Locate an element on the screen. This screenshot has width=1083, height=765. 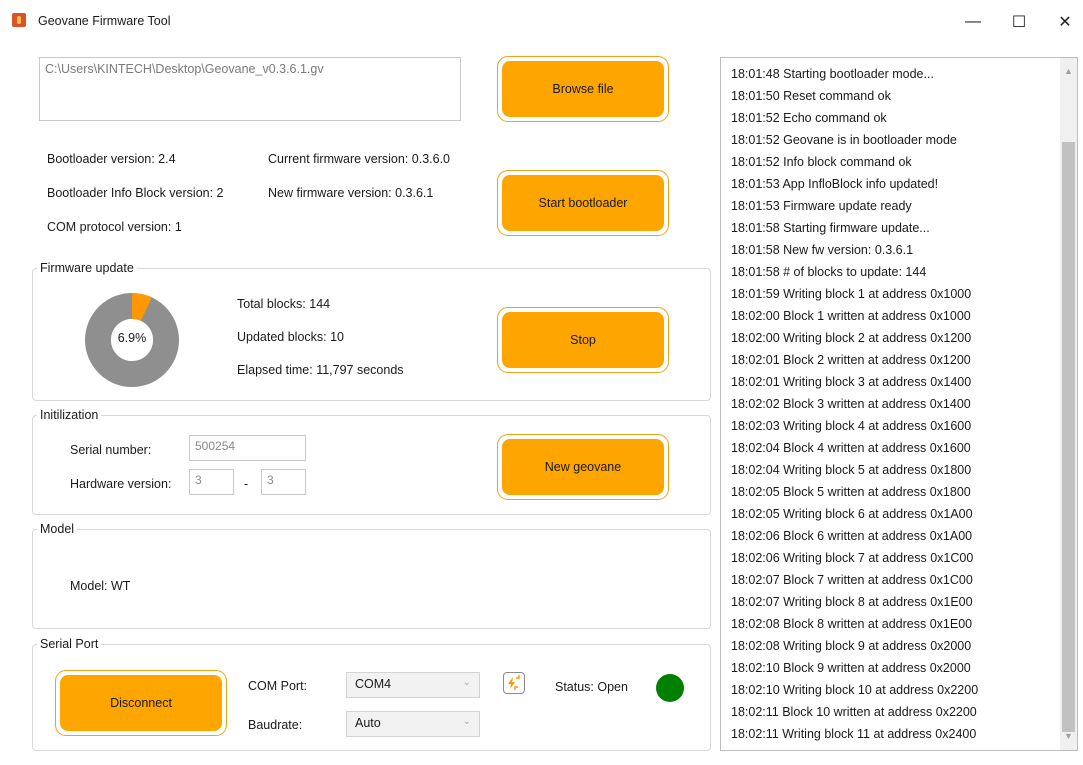
browse-file-label: Browse file is located at coordinates (583, 89).